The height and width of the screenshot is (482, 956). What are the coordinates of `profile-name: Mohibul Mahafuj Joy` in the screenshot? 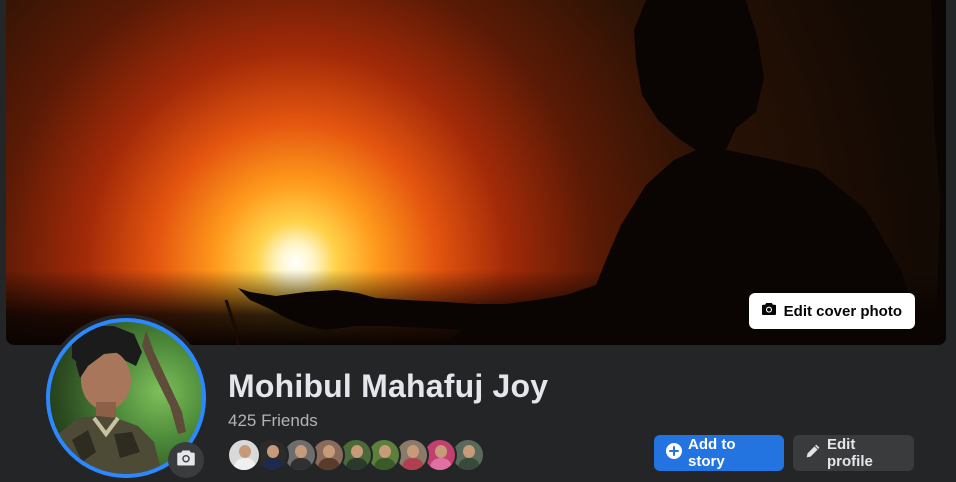 It's located at (388, 386).